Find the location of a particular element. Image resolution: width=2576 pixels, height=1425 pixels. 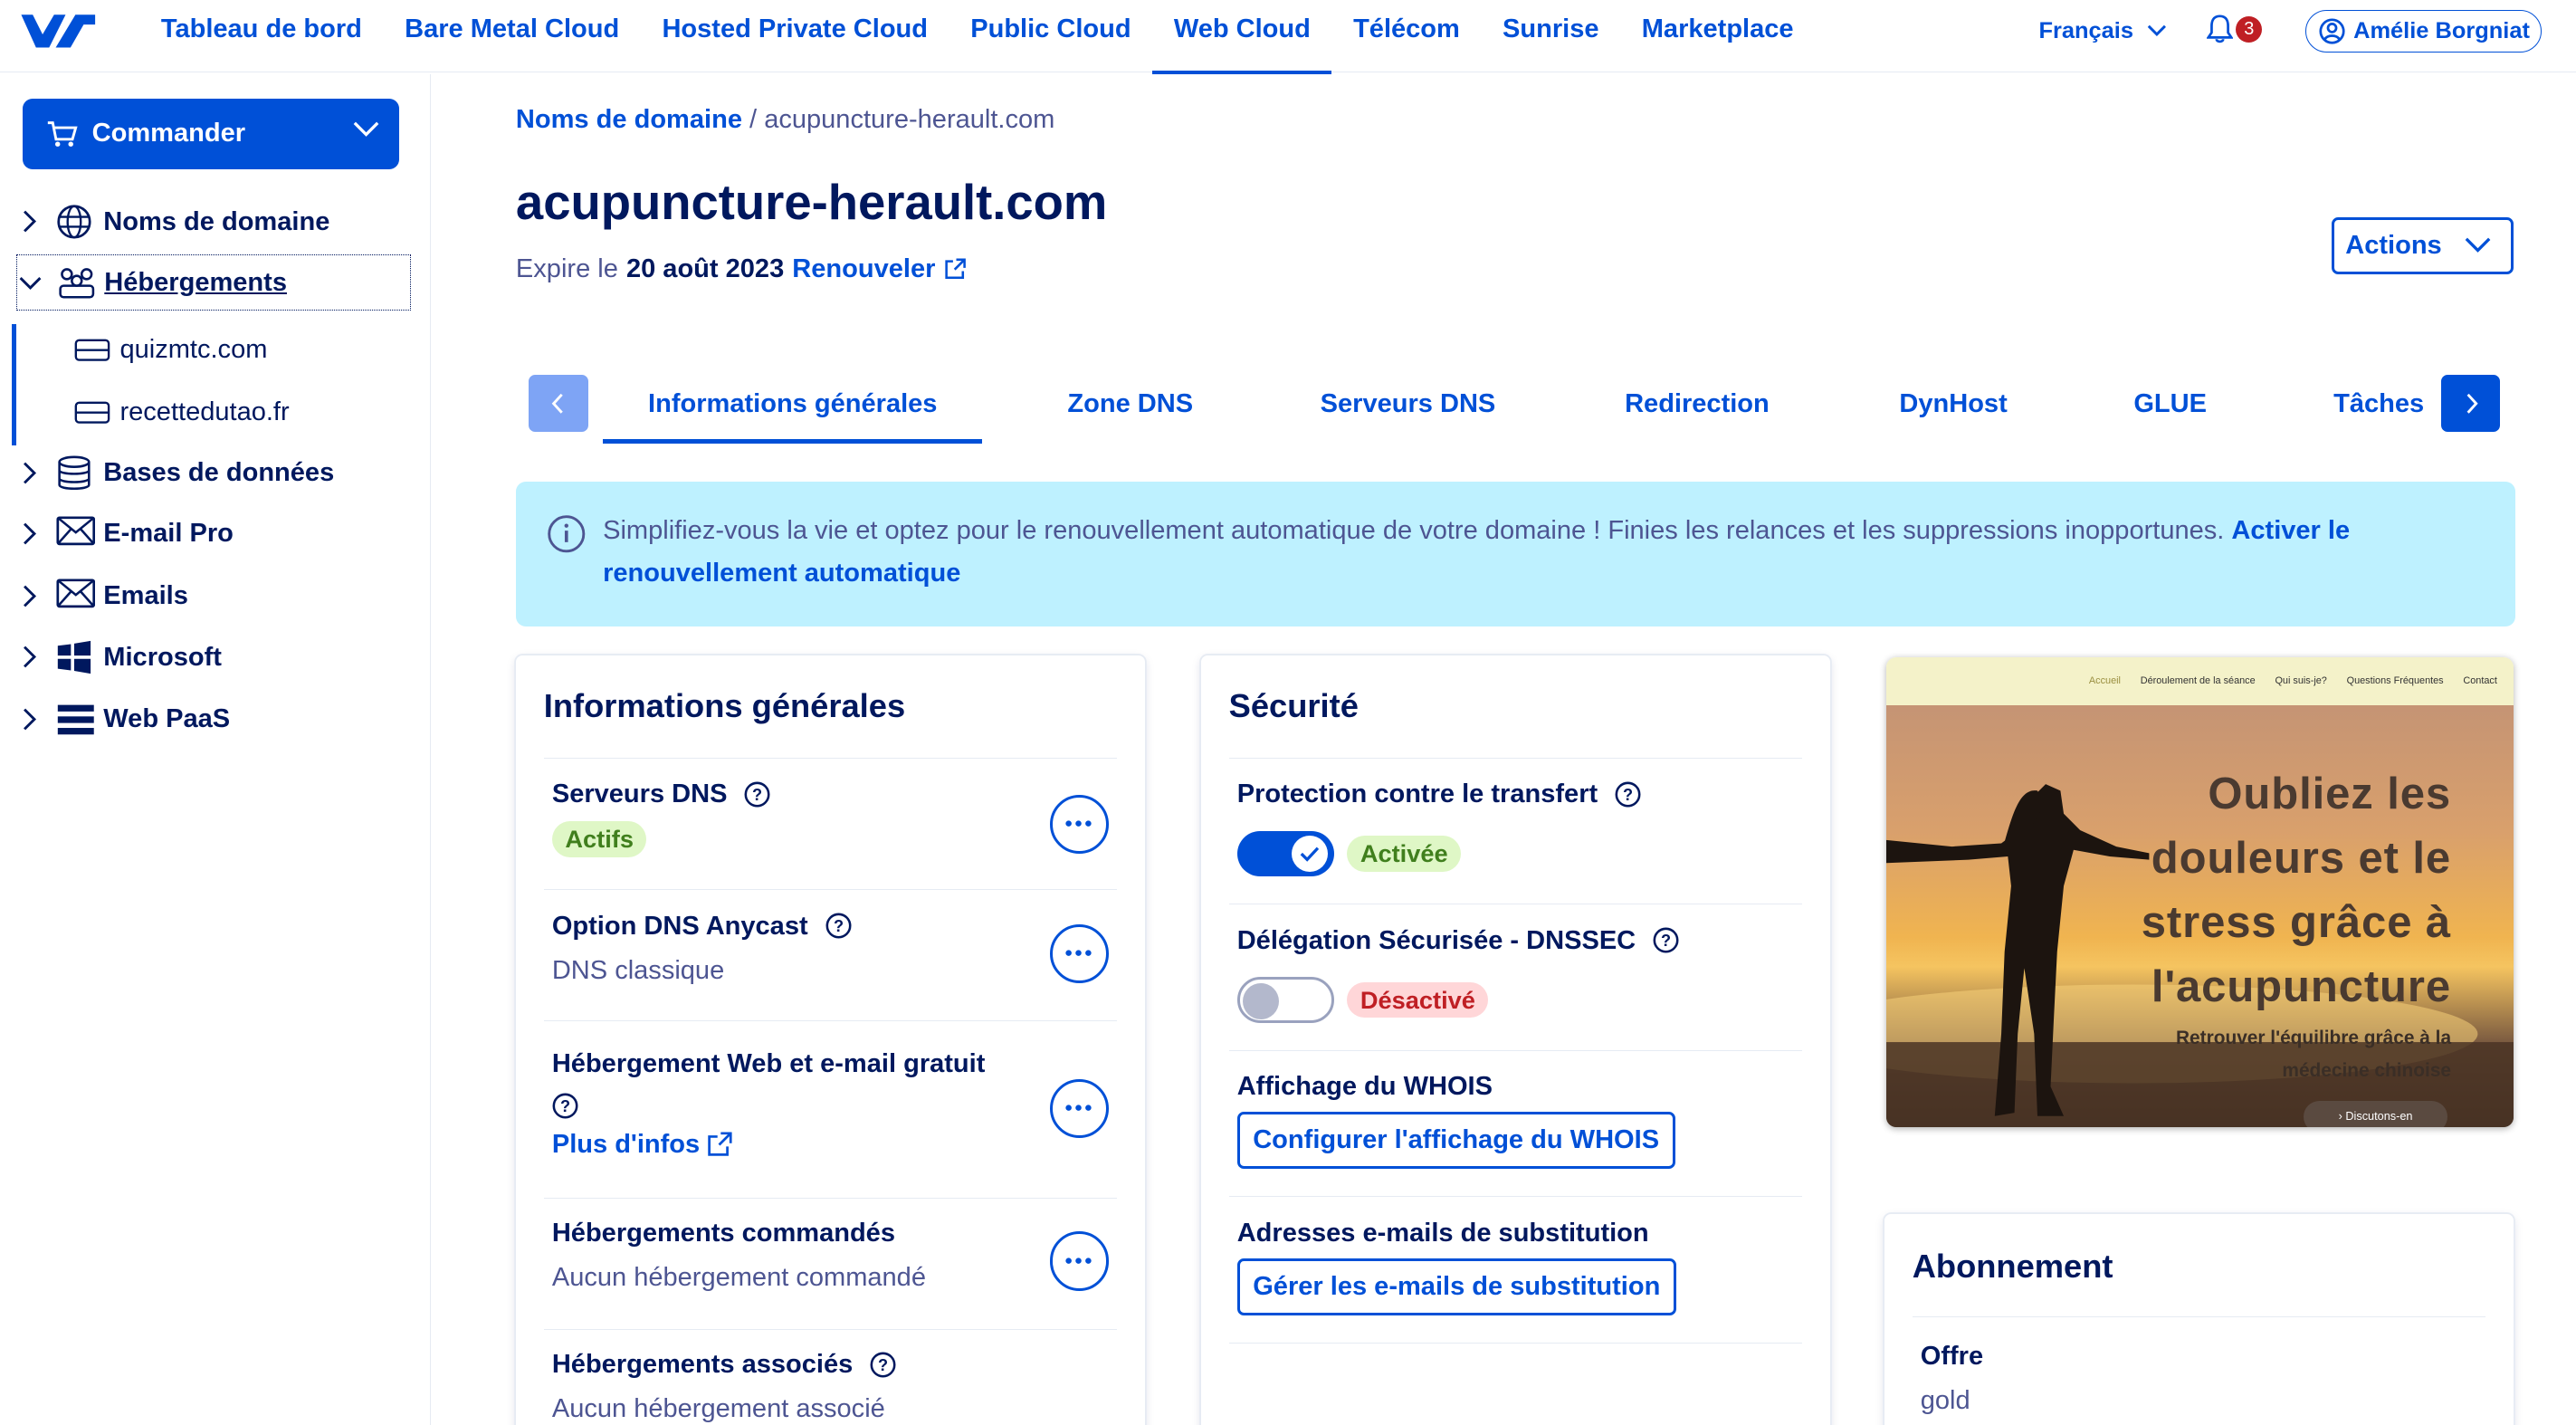

actions-label: Actions is located at coordinates (2394, 245).